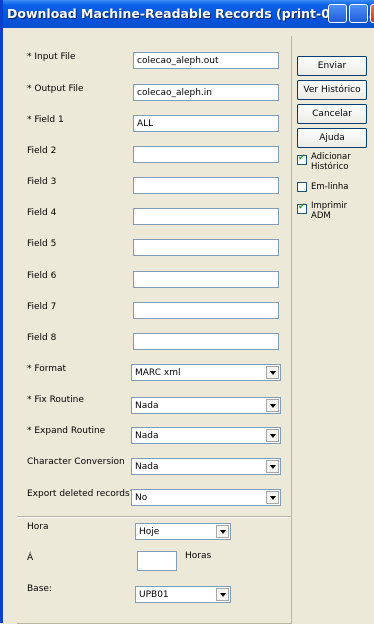 This screenshot has width=374, height=624. What do you see at coordinates (330, 187) in the screenshot?
I see `em-linha-label: Em-linha` at bounding box center [330, 187].